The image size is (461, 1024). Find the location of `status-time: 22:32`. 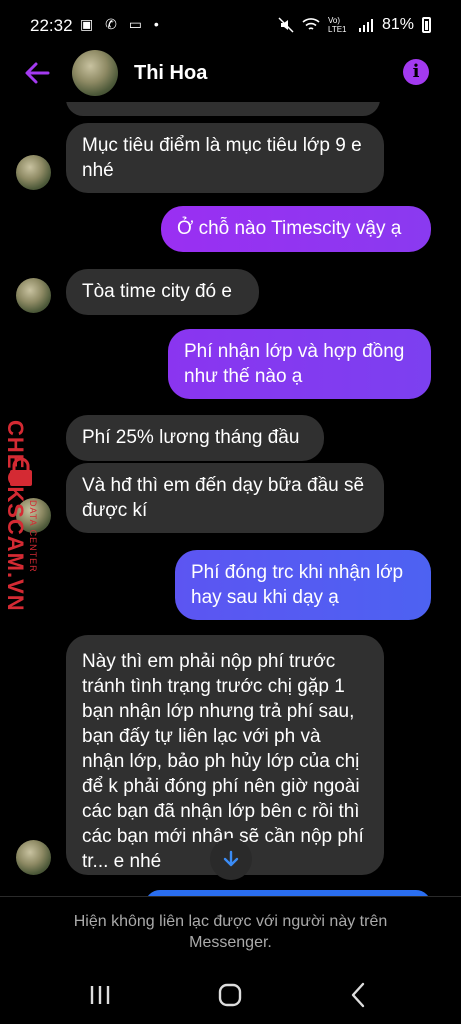

status-time: 22:32 is located at coordinates (51, 25).